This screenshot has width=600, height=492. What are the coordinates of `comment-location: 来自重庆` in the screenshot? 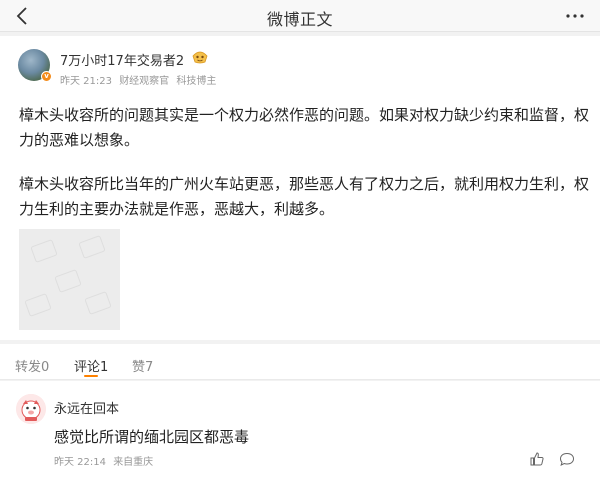 It's located at (133, 462).